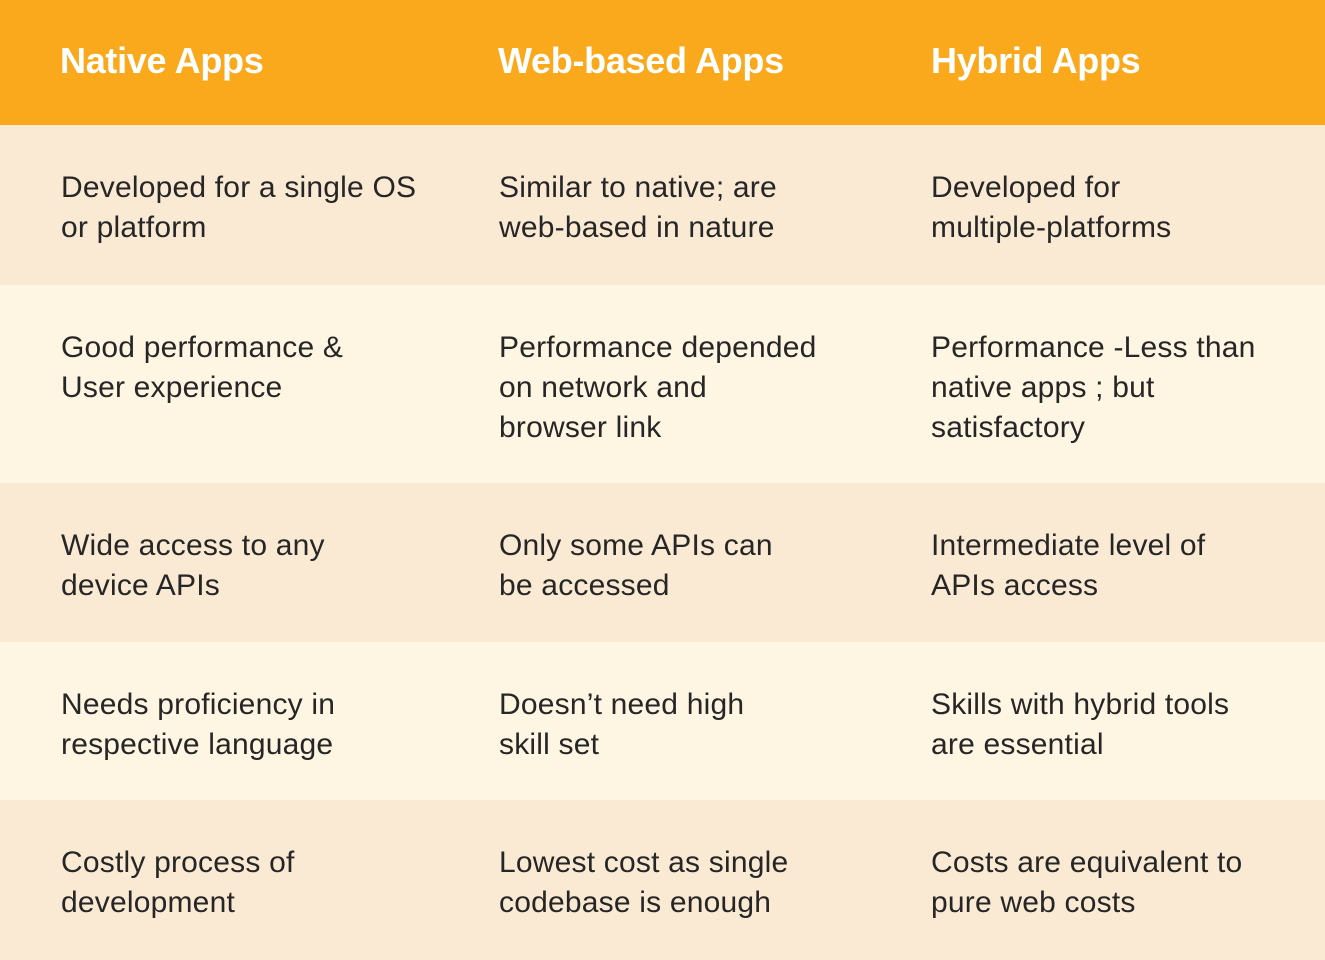  What do you see at coordinates (134, 227) in the screenshot?
I see `cell-text-line: or platform` at bounding box center [134, 227].